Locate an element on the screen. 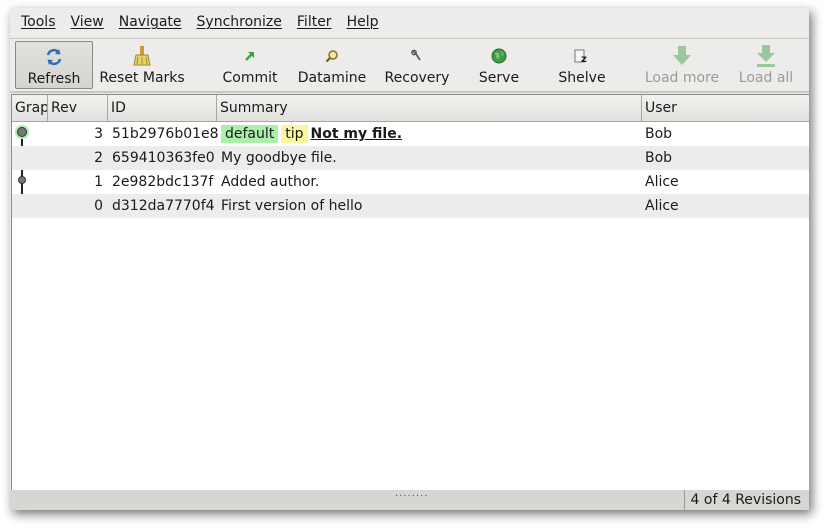  shelve-button: z Shelve is located at coordinates (582, 64).